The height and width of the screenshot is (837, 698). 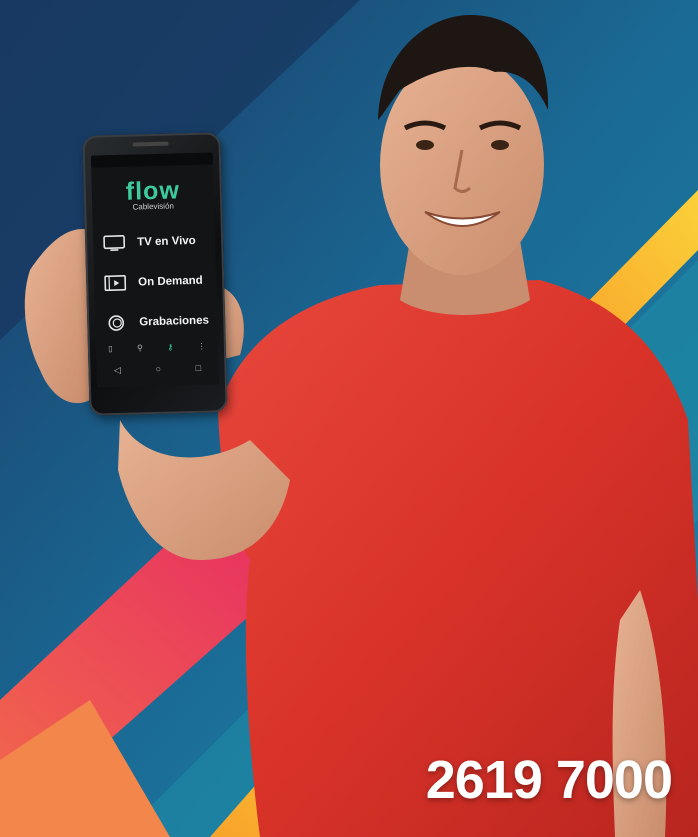 I want to click on app-menu: TV en Vivo On Demand Grabaciones, so click(x=155, y=281).